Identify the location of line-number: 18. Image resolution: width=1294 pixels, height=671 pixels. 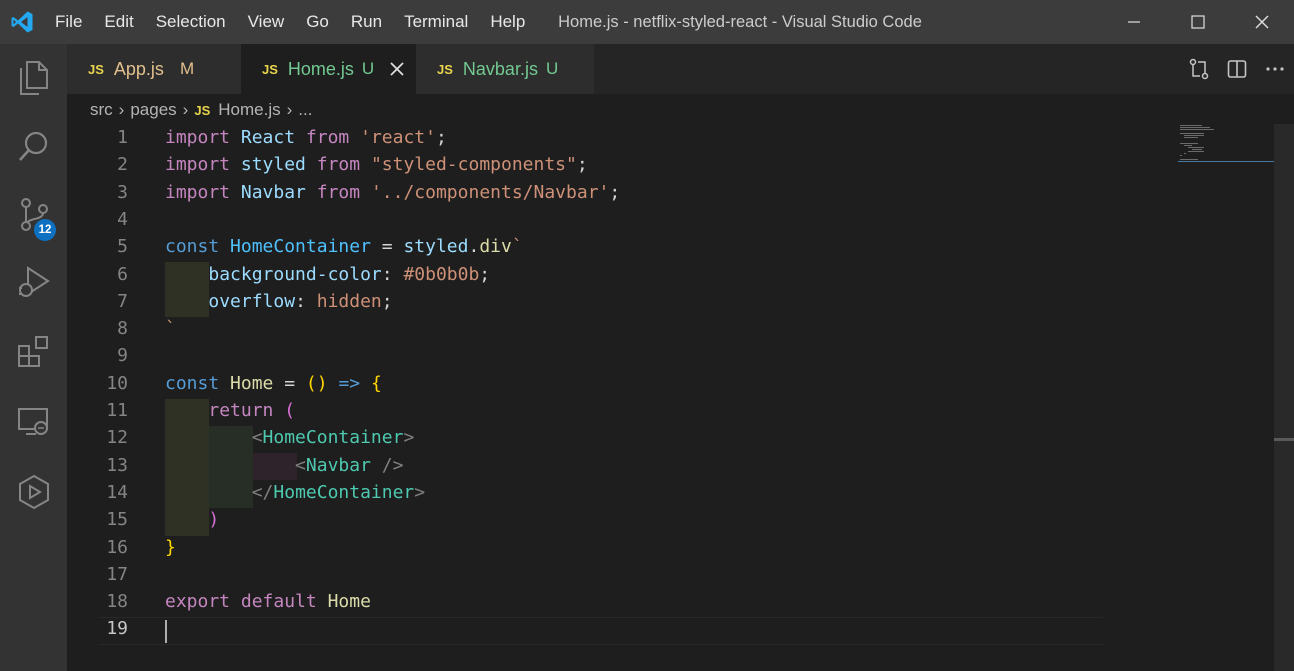
(117, 602).